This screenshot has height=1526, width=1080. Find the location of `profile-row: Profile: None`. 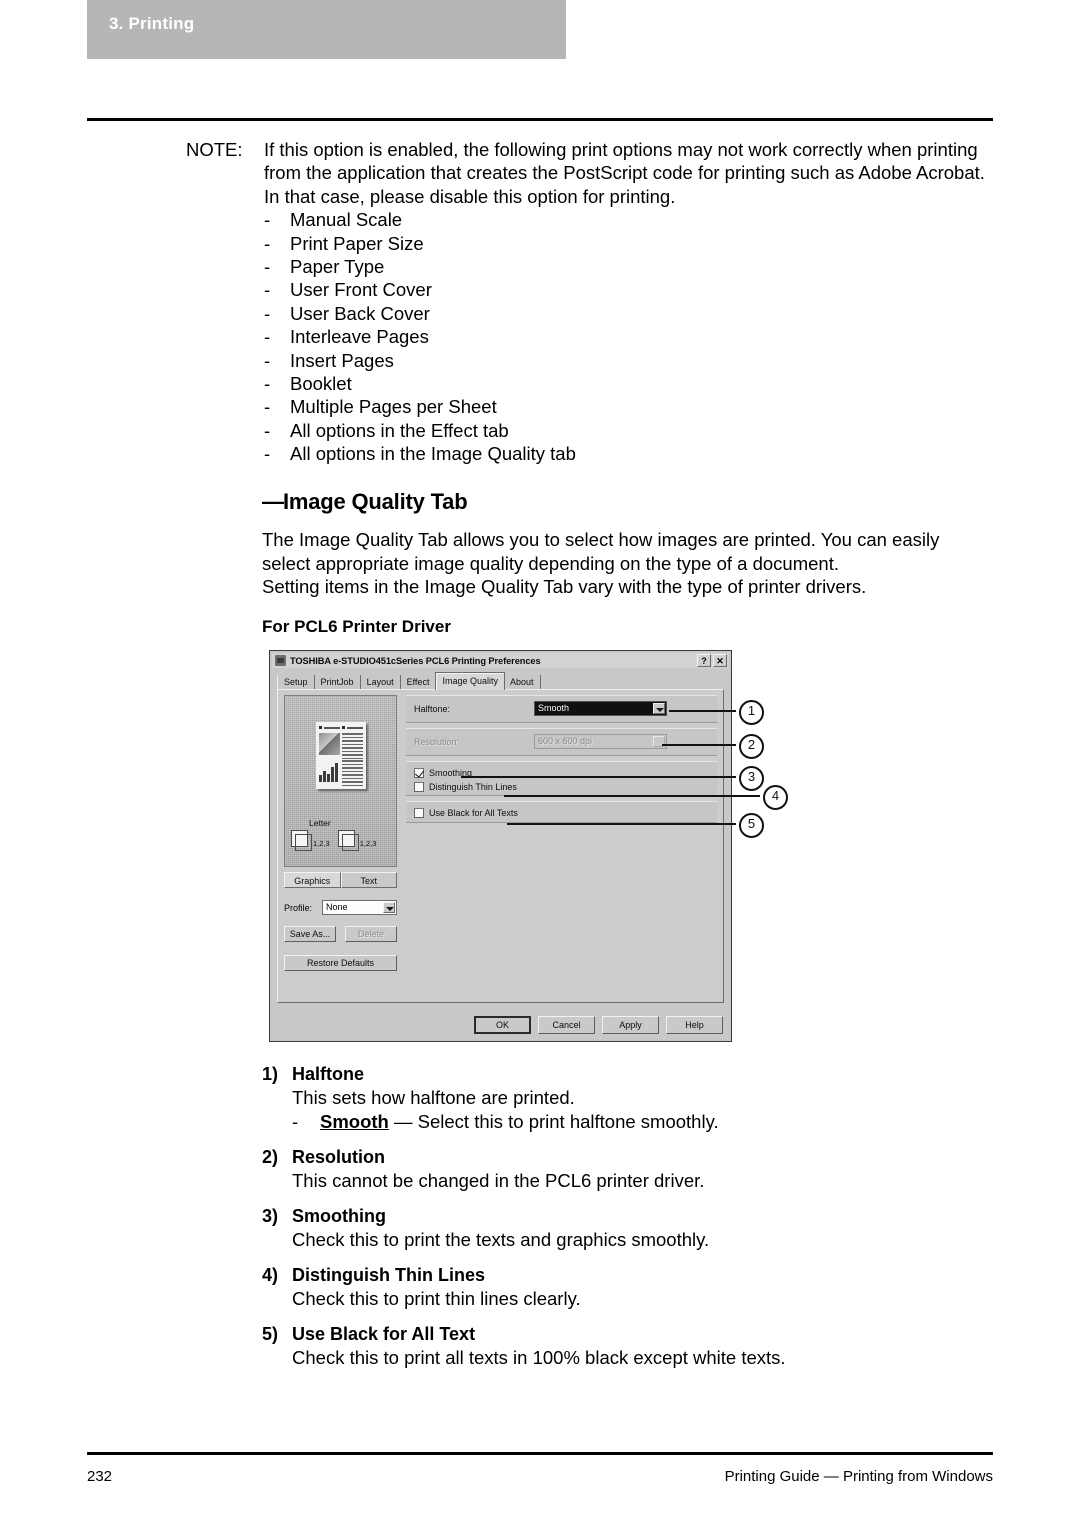

profile-row: Profile: None is located at coordinates (340, 907).